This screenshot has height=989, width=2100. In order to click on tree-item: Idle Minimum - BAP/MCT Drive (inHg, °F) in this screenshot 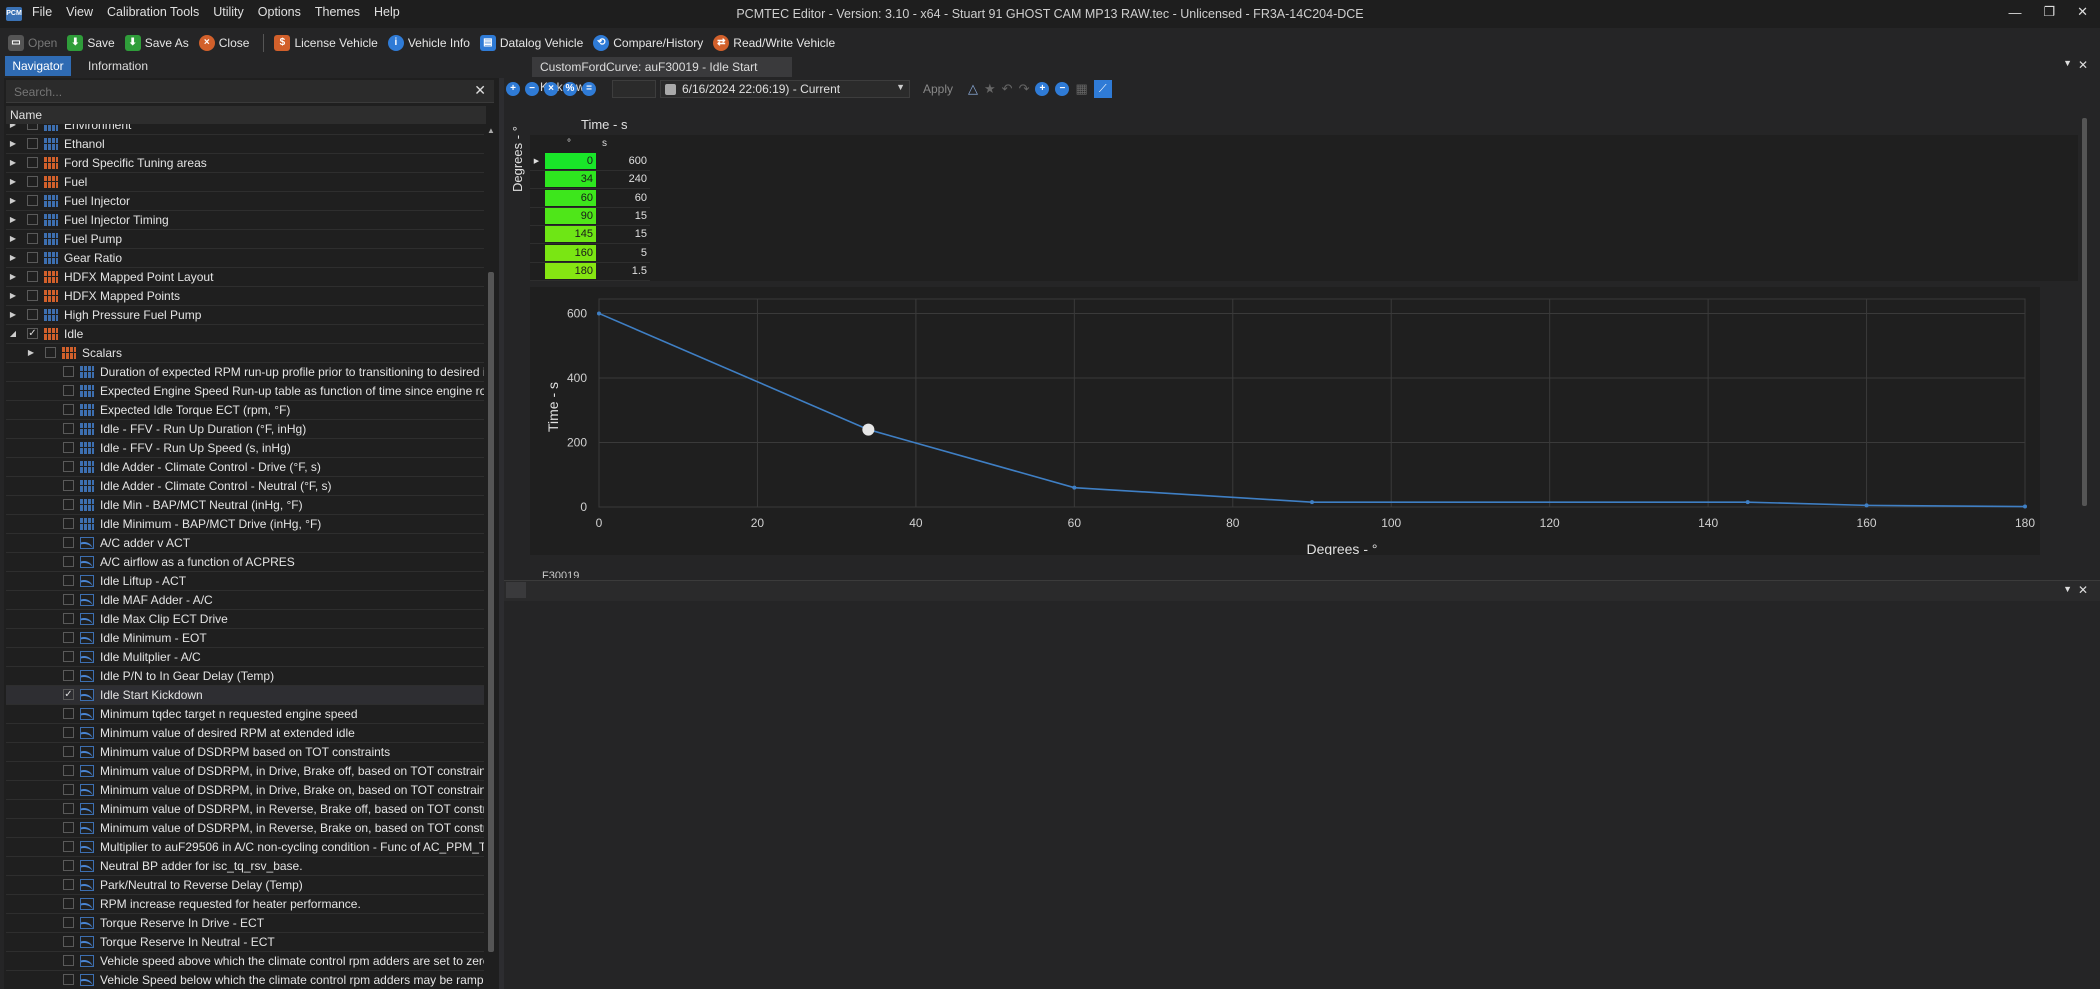, I will do `click(245, 524)`.